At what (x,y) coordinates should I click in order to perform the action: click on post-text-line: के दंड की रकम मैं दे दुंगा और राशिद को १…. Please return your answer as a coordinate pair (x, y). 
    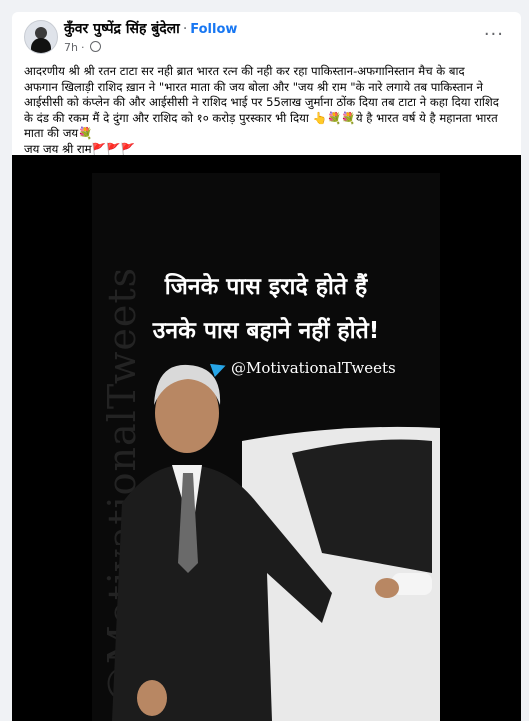
    Looking at the image, I should click on (261, 117).